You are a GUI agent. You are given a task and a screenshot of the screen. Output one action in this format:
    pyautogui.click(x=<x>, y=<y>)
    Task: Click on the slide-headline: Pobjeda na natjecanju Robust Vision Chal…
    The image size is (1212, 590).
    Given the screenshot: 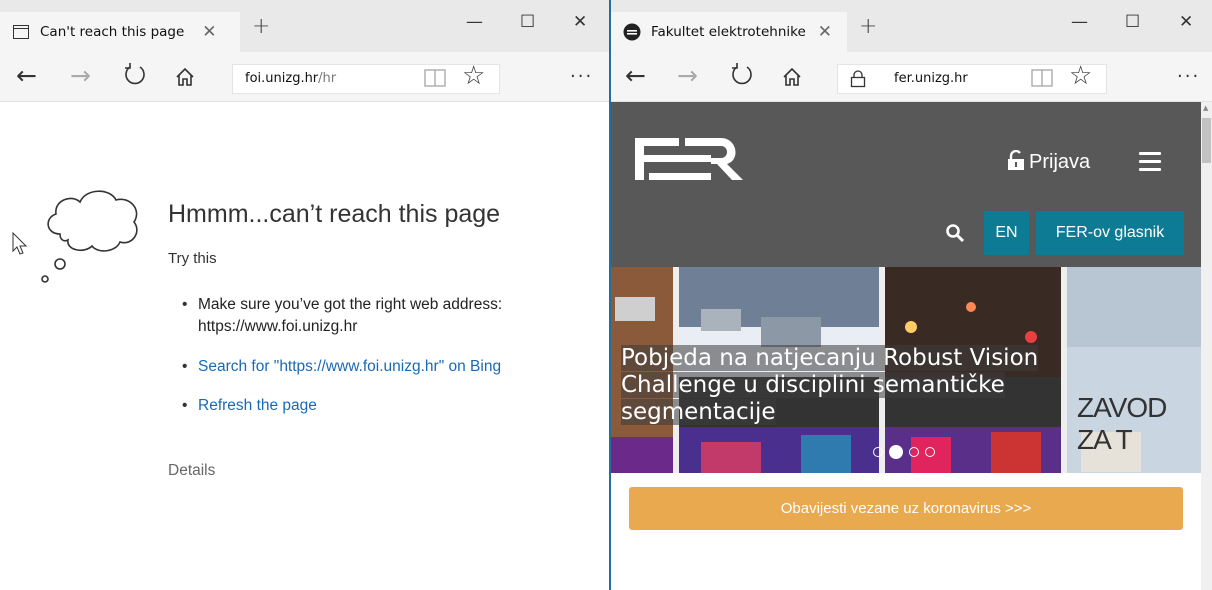 What is the action you would take?
    pyautogui.click(x=830, y=385)
    